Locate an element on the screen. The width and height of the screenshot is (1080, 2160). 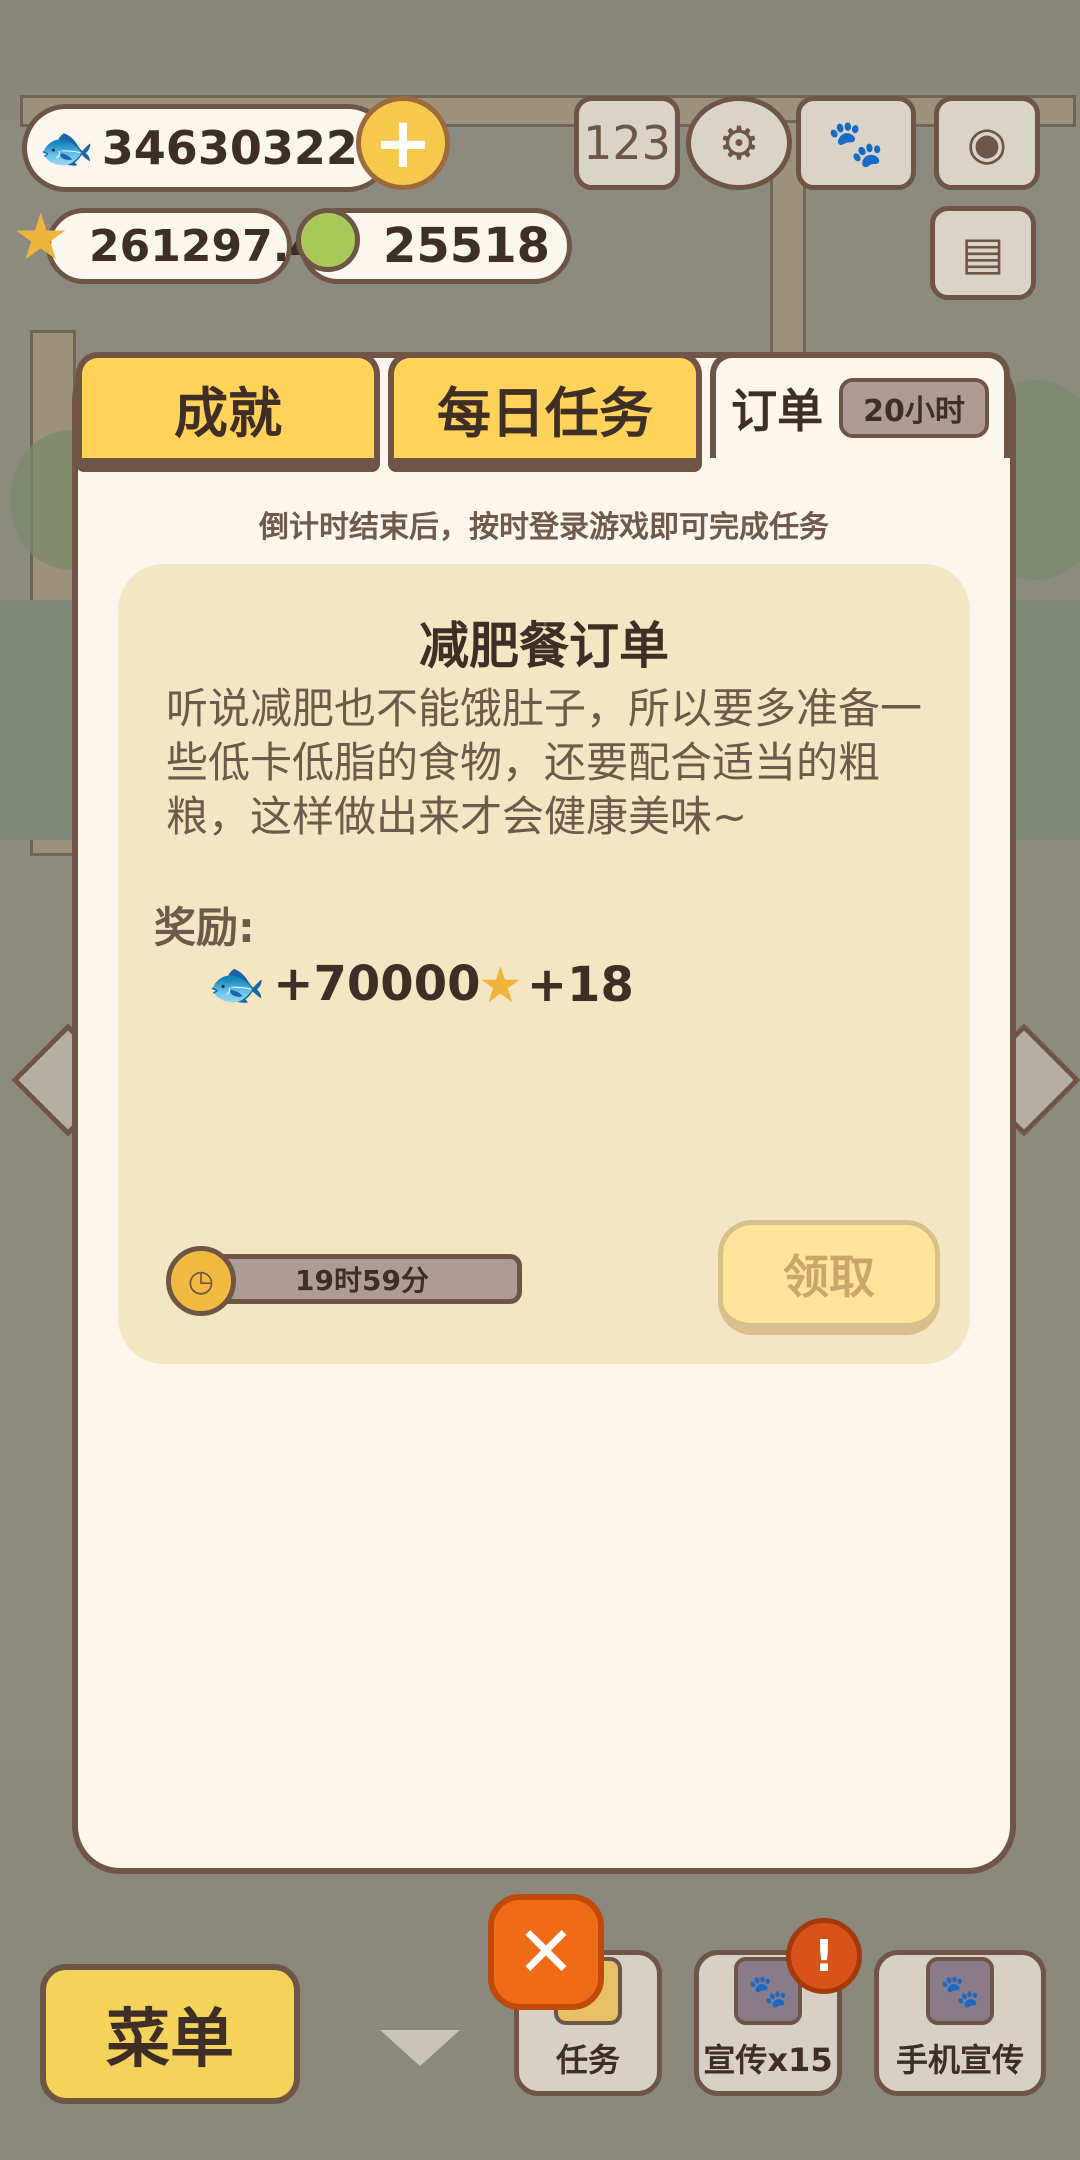
reward-fish: 🐟 +70000 is located at coordinates (344, 984).